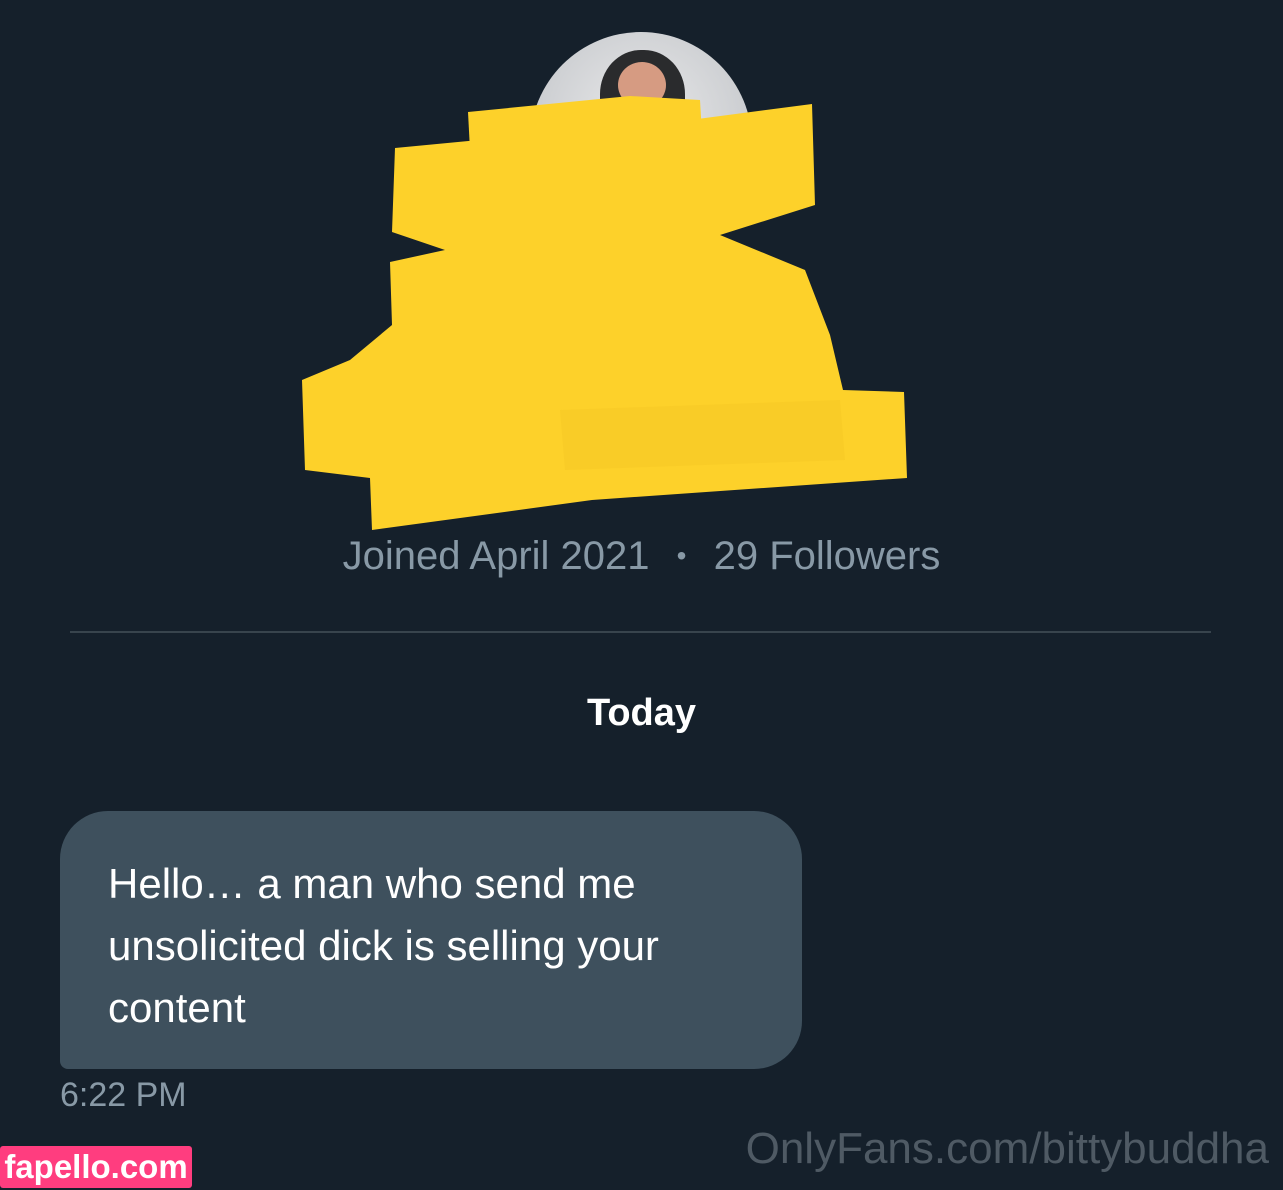 This screenshot has width=1283, height=1190. What do you see at coordinates (827, 556) in the screenshot?
I see `followers-count: 29 Followers` at bounding box center [827, 556].